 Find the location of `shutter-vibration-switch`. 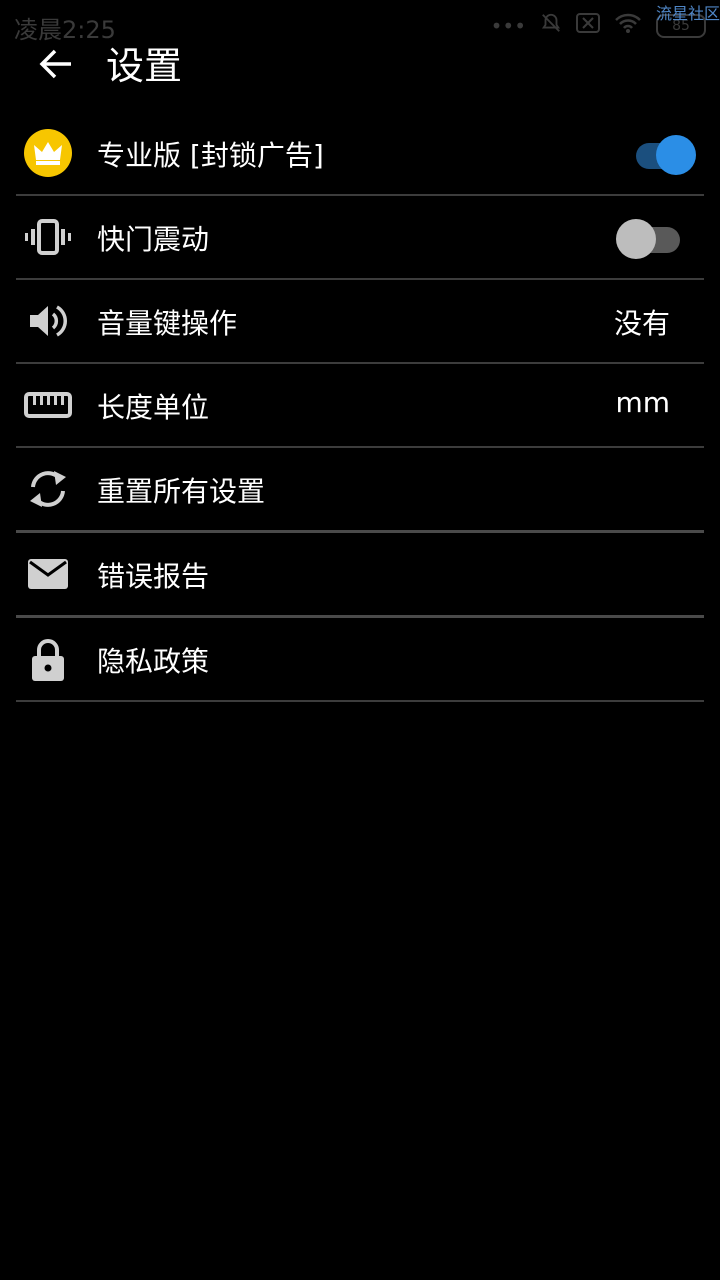

shutter-vibration-switch is located at coordinates (649, 238).